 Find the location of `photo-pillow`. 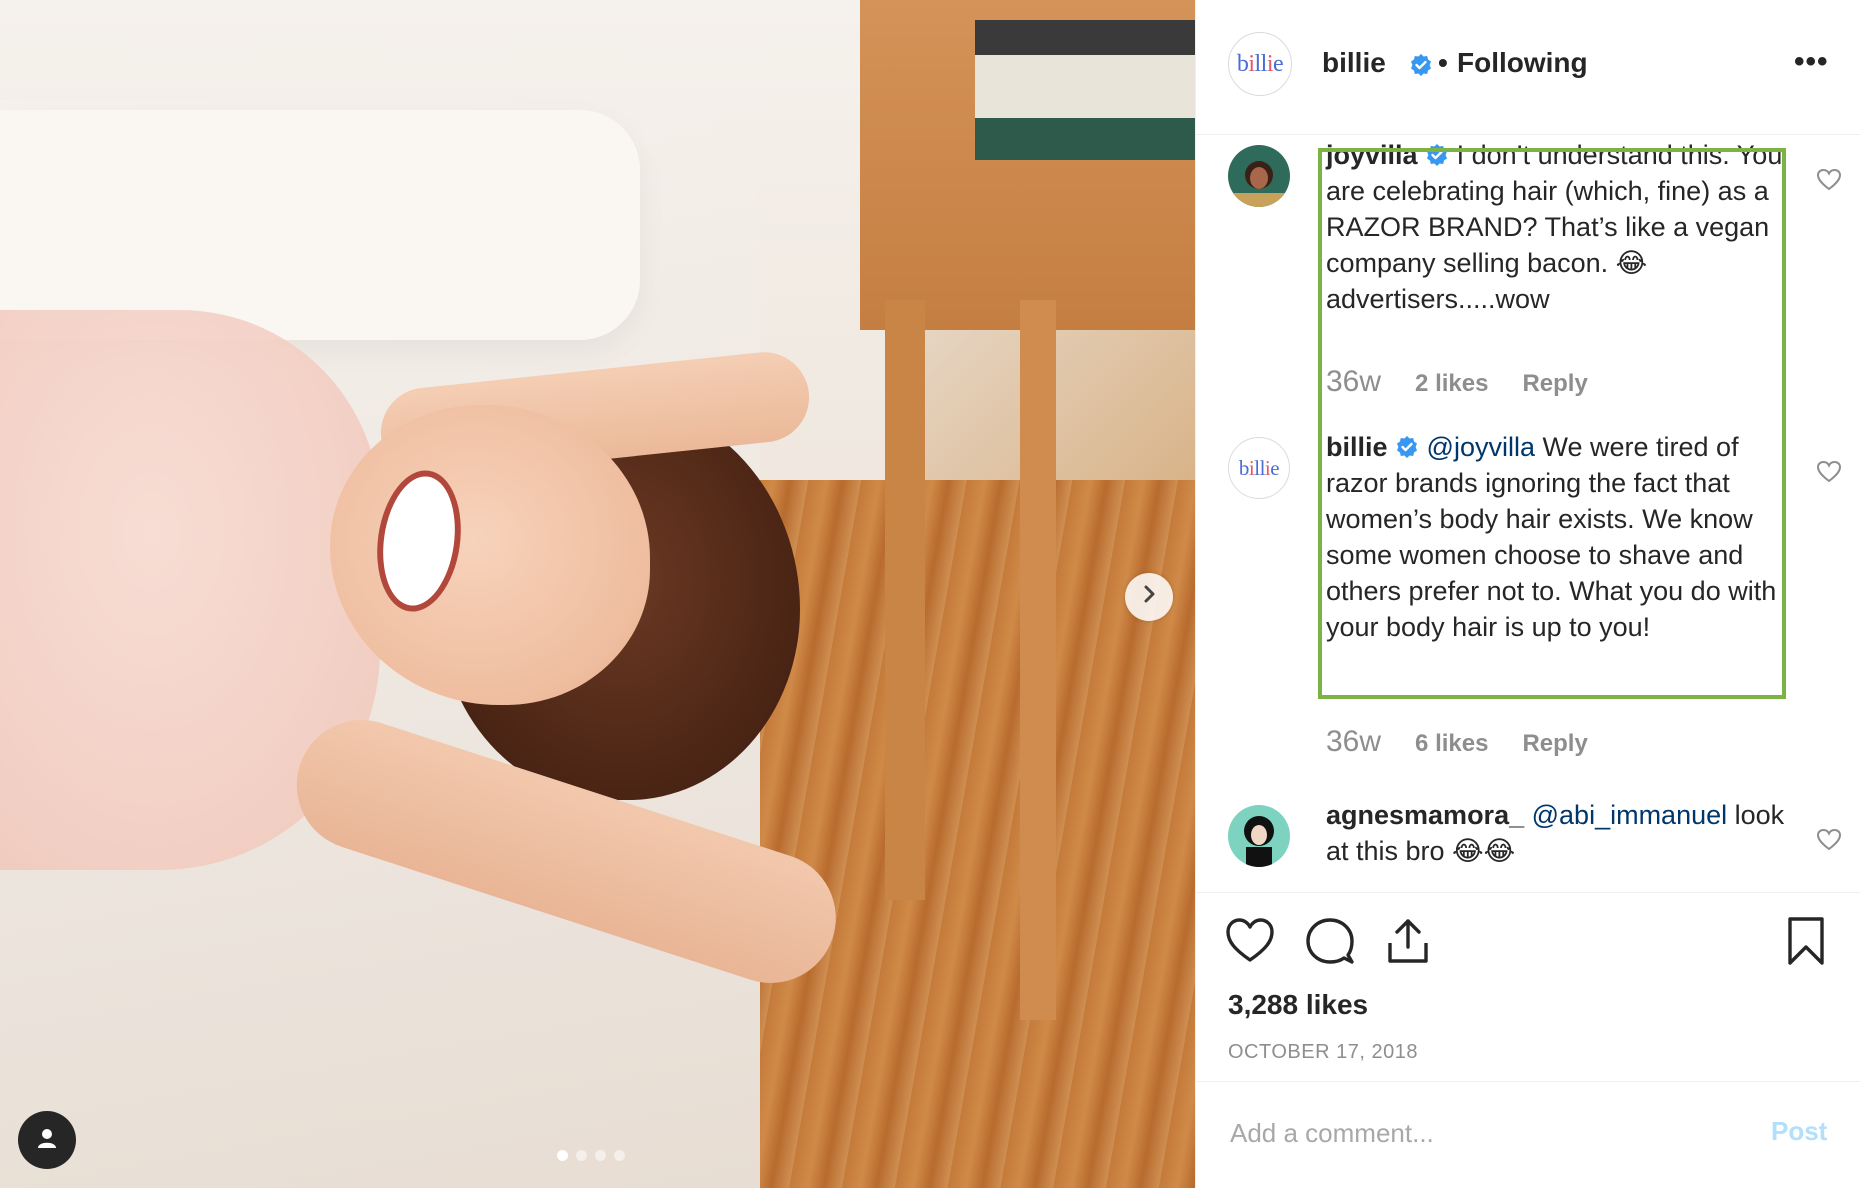

photo-pillow is located at coordinates (320, 225).